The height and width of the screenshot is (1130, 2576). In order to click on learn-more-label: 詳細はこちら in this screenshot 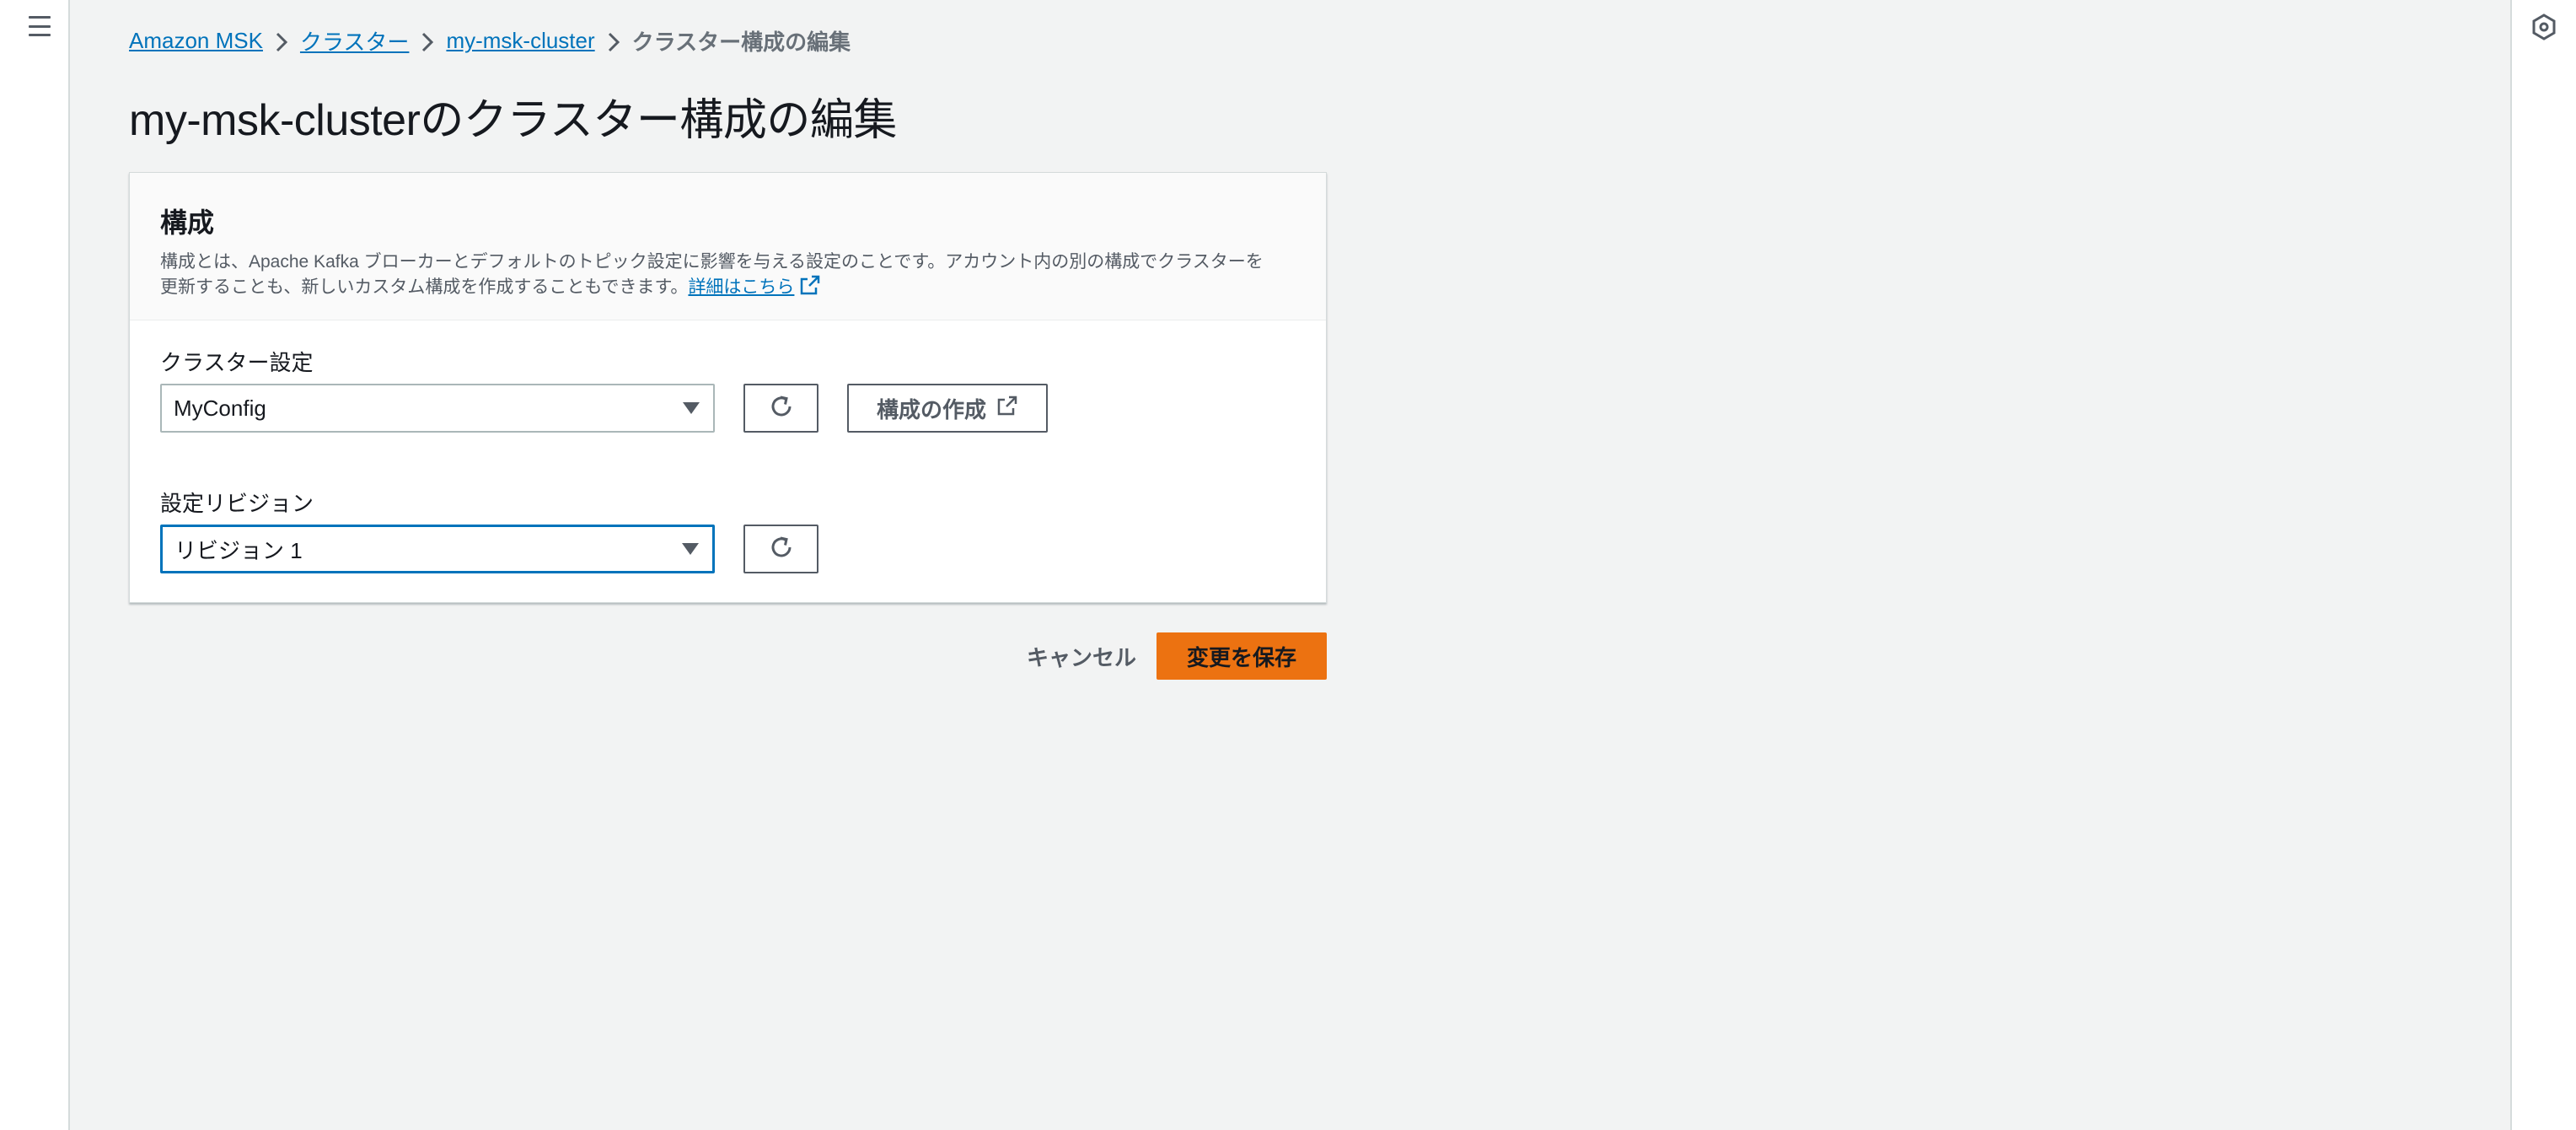, I will do `click(741, 287)`.